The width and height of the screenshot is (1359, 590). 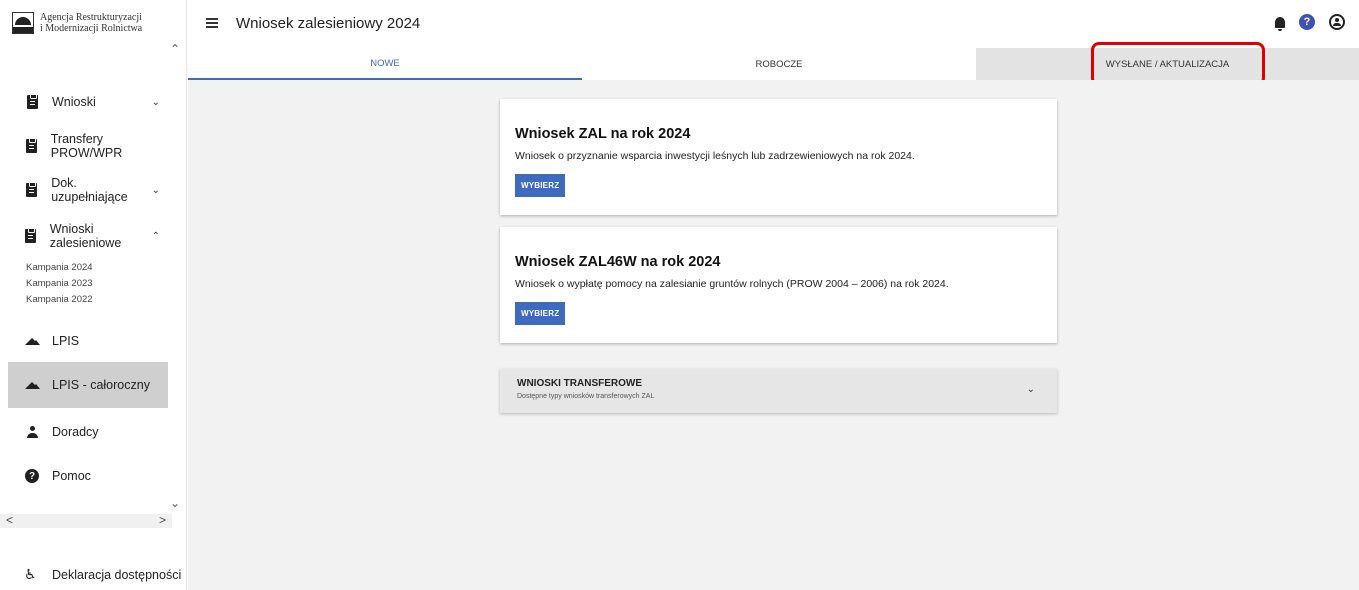 What do you see at coordinates (1280, 23) in the screenshot?
I see `notifications-bell-icon` at bounding box center [1280, 23].